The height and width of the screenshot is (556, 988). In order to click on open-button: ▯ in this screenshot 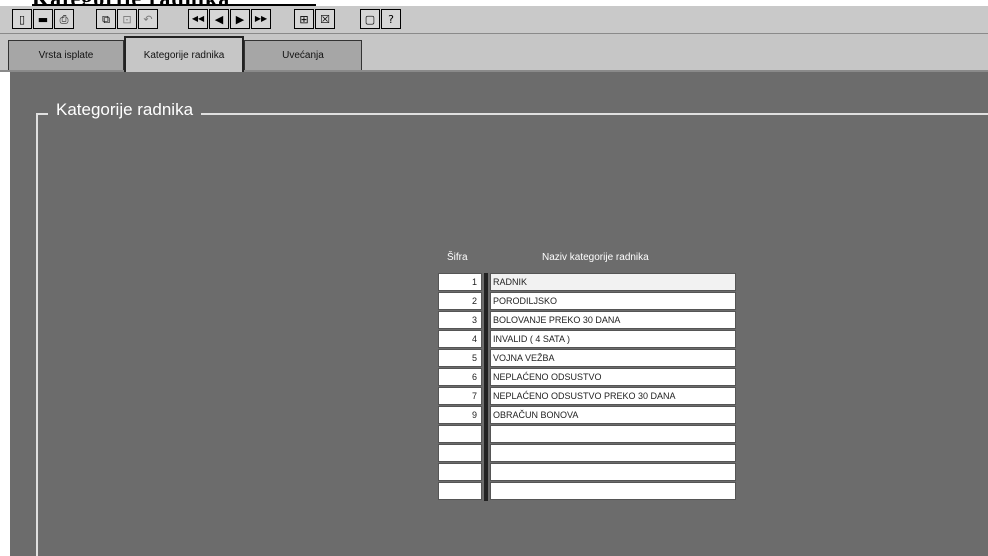, I will do `click(22, 19)`.